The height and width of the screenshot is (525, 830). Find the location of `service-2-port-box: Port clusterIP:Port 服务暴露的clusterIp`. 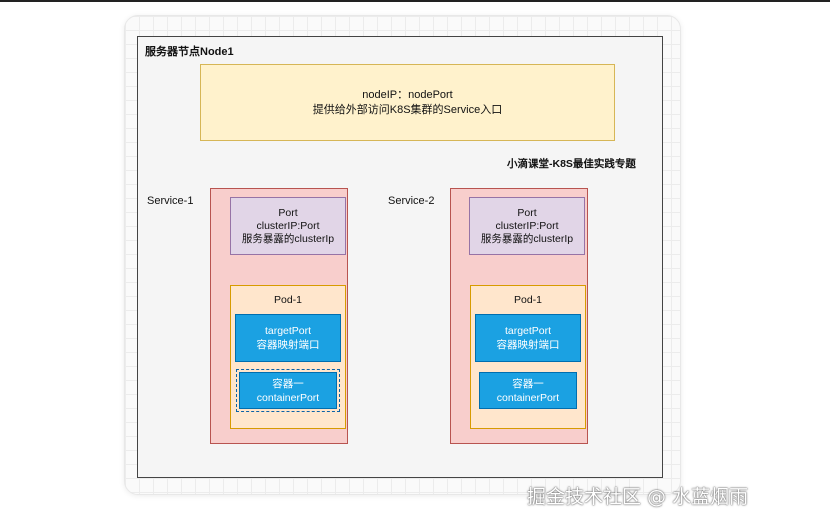

service-2-port-box: Port clusterIP:Port 服务暴露的clusterIp is located at coordinates (527, 226).